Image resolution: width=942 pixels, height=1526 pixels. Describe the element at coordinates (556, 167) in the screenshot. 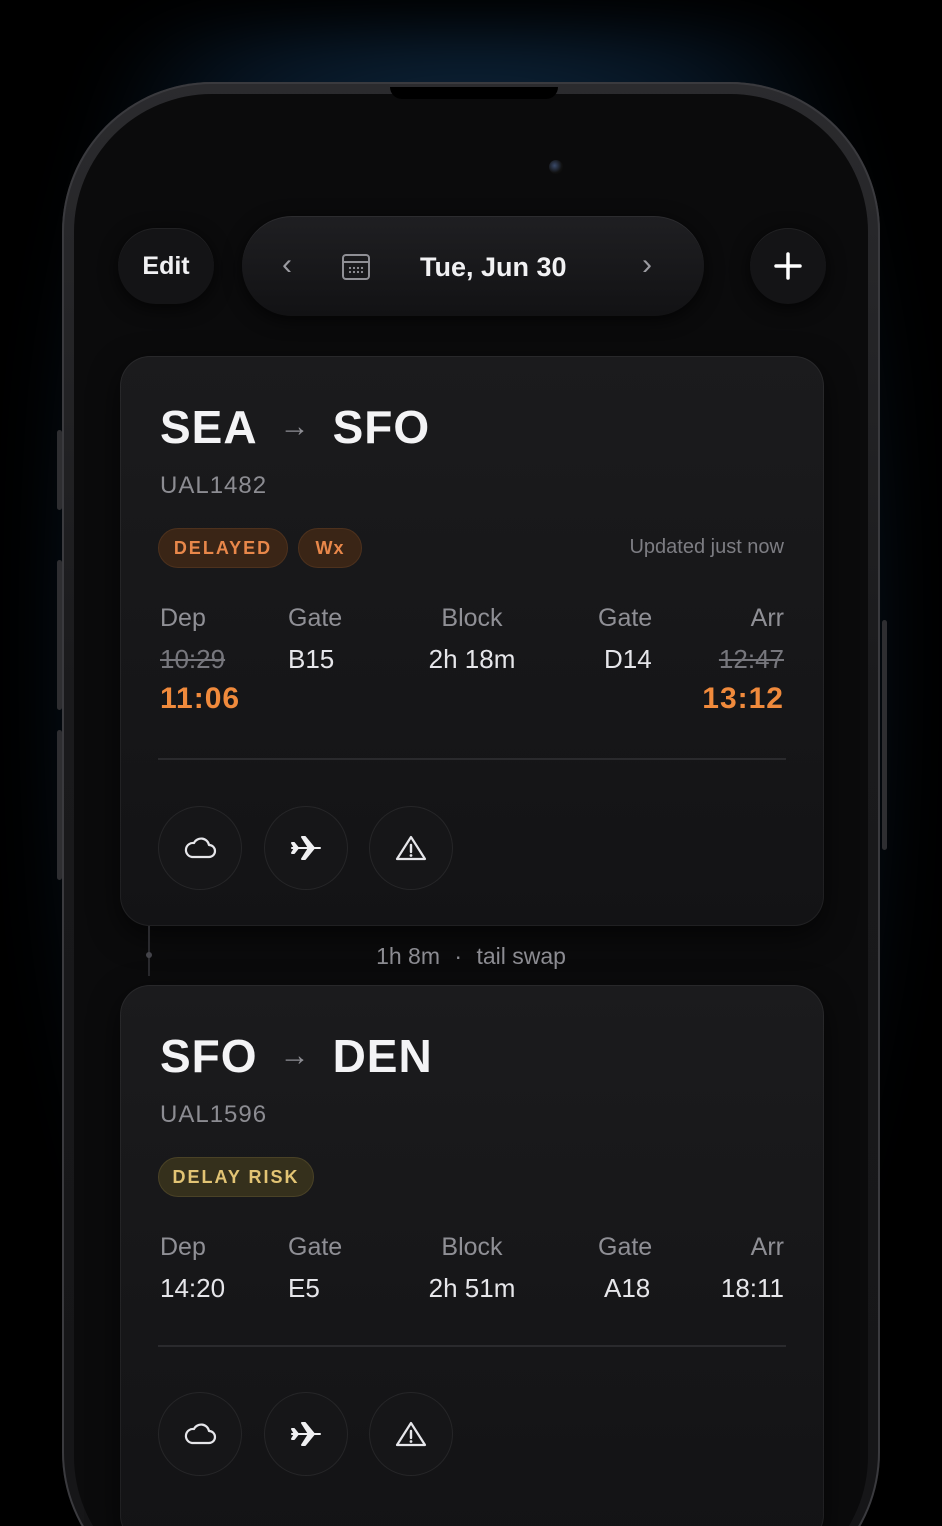

I see `front-camera` at that location.